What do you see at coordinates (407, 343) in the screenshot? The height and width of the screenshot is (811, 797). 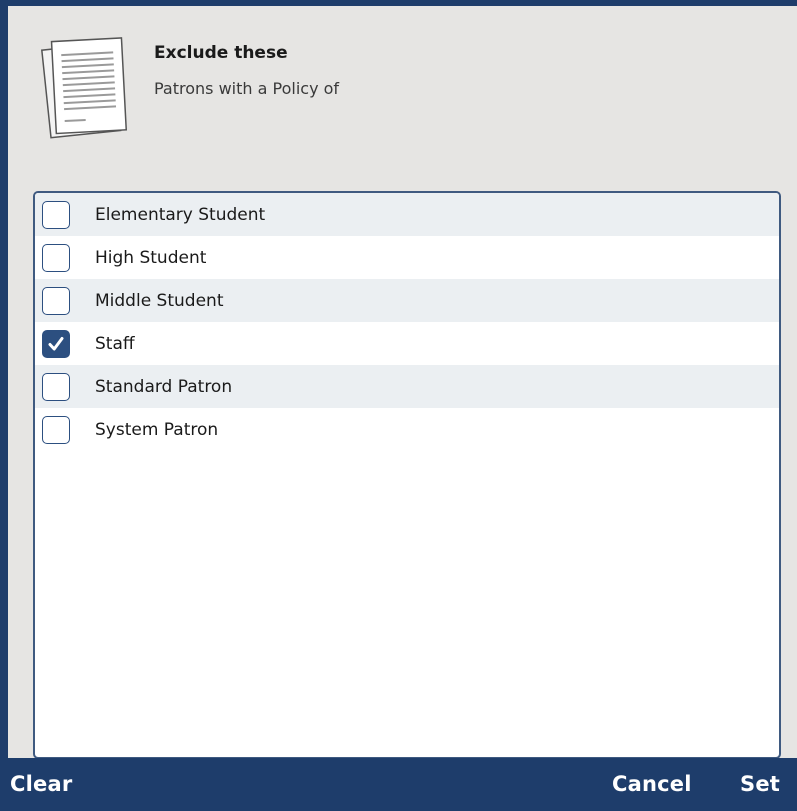 I see `policy-row-staff: Staff` at bounding box center [407, 343].